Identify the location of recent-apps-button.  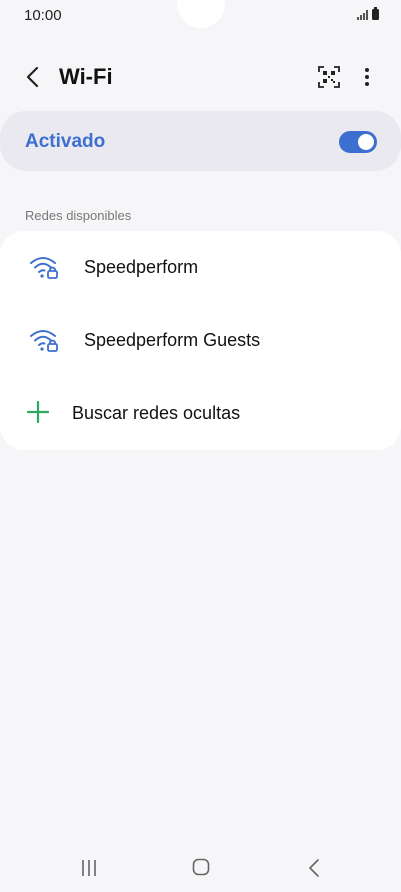
(89, 868).